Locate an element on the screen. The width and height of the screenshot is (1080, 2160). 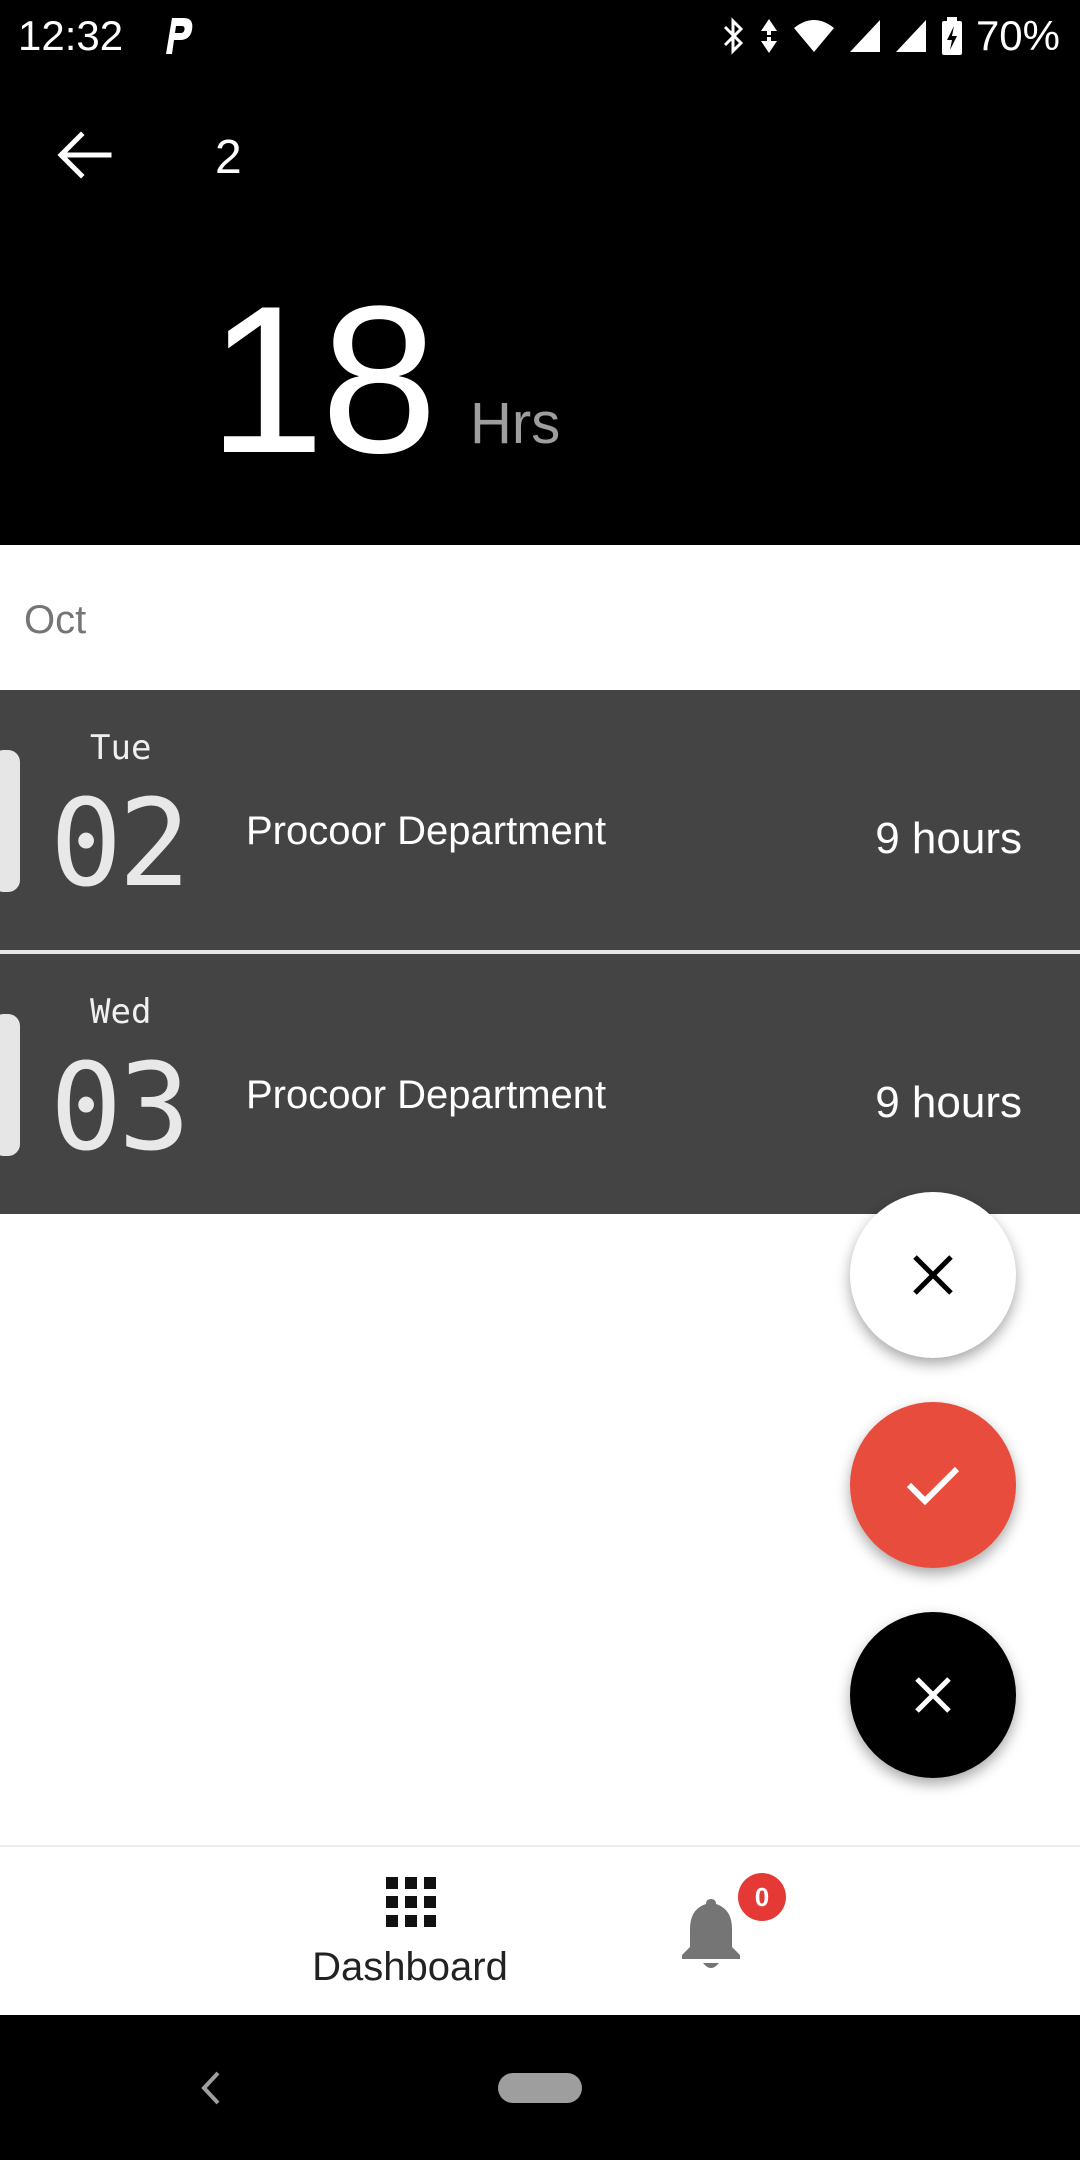
battery-charging-icon is located at coordinates (951, 36).